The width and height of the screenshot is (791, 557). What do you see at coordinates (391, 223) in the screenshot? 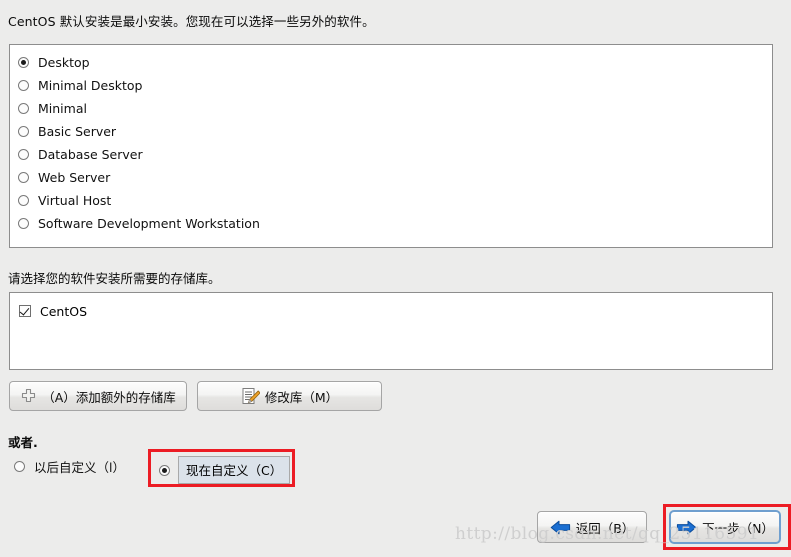
I see `list-item: Software Development Workstation` at bounding box center [391, 223].